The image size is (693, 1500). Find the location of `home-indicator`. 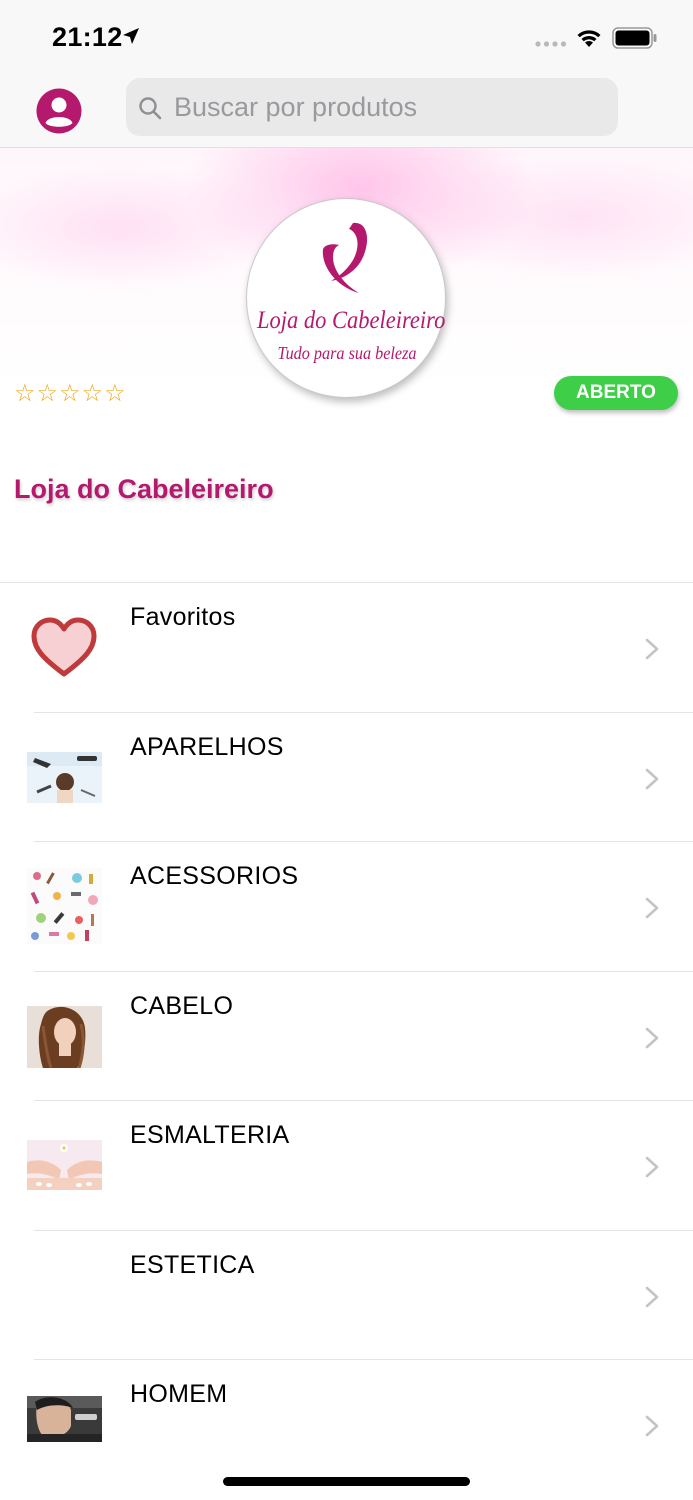

home-indicator is located at coordinates (346, 1481).